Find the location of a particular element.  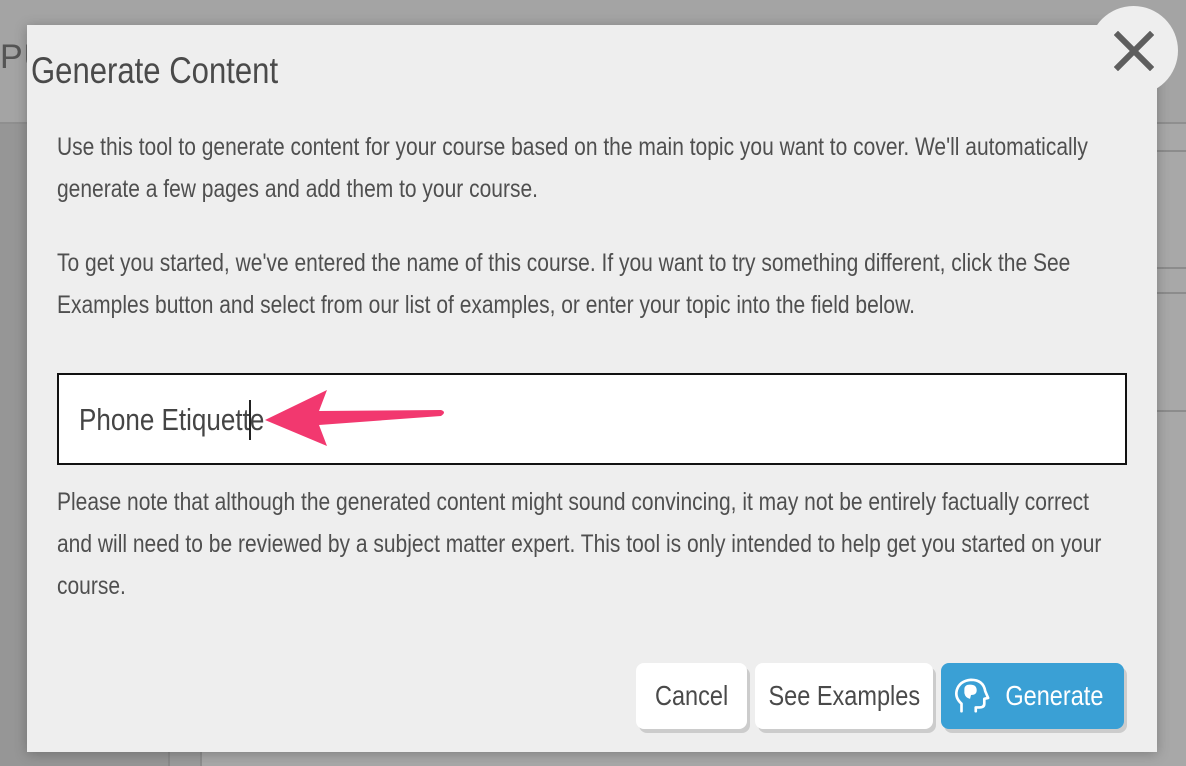

generate-button: Generate is located at coordinates (1032, 696).